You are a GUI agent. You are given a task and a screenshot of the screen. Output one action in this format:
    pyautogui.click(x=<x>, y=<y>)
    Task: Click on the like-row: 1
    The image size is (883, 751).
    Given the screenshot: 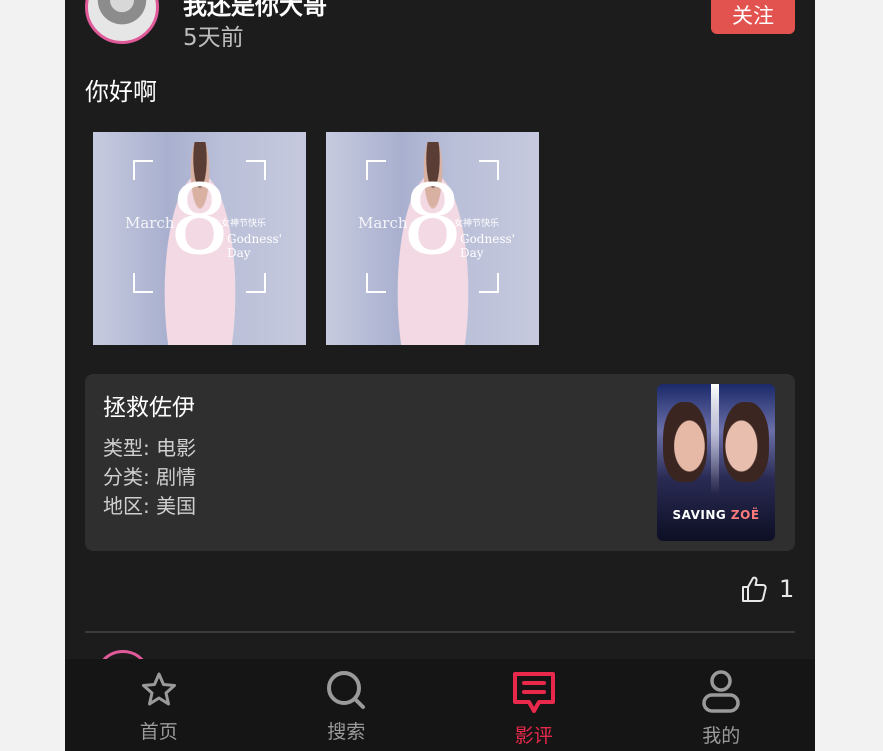 What is the action you would take?
    pyautogui.click(x=766, y=589)
    